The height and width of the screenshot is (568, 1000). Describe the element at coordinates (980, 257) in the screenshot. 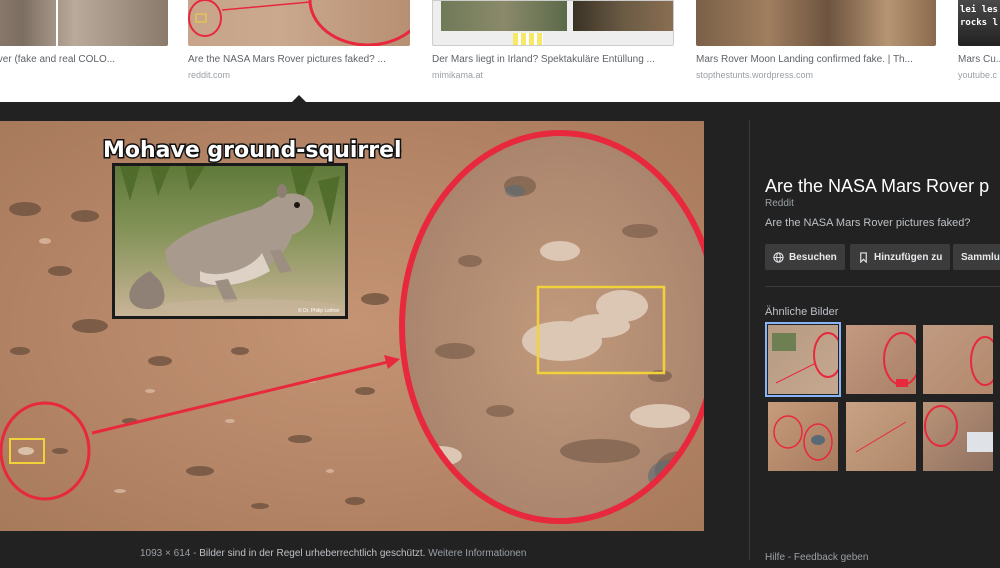

I see `collections-button-label: Sammlun` at that location.